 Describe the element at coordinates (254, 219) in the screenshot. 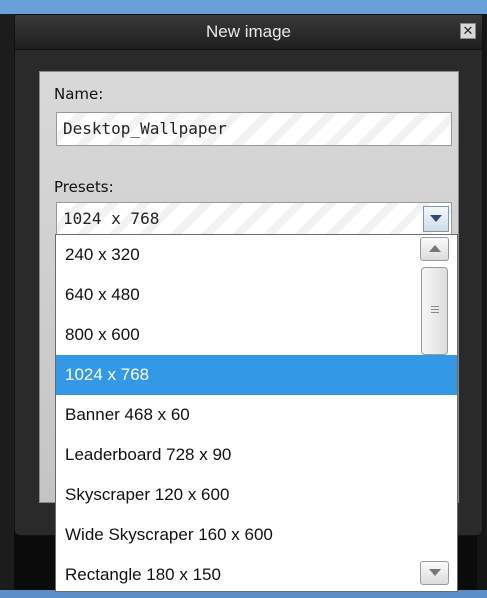

I see `presets-select: 1024 x 768` at that location.